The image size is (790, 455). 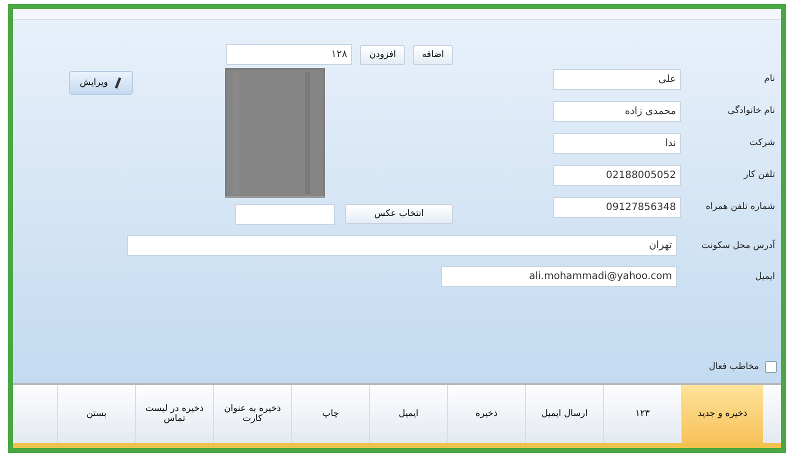 What do you see at coordinates (285, 214) in the screenshot?
I see `text-field` at bounding box center [285, 214].